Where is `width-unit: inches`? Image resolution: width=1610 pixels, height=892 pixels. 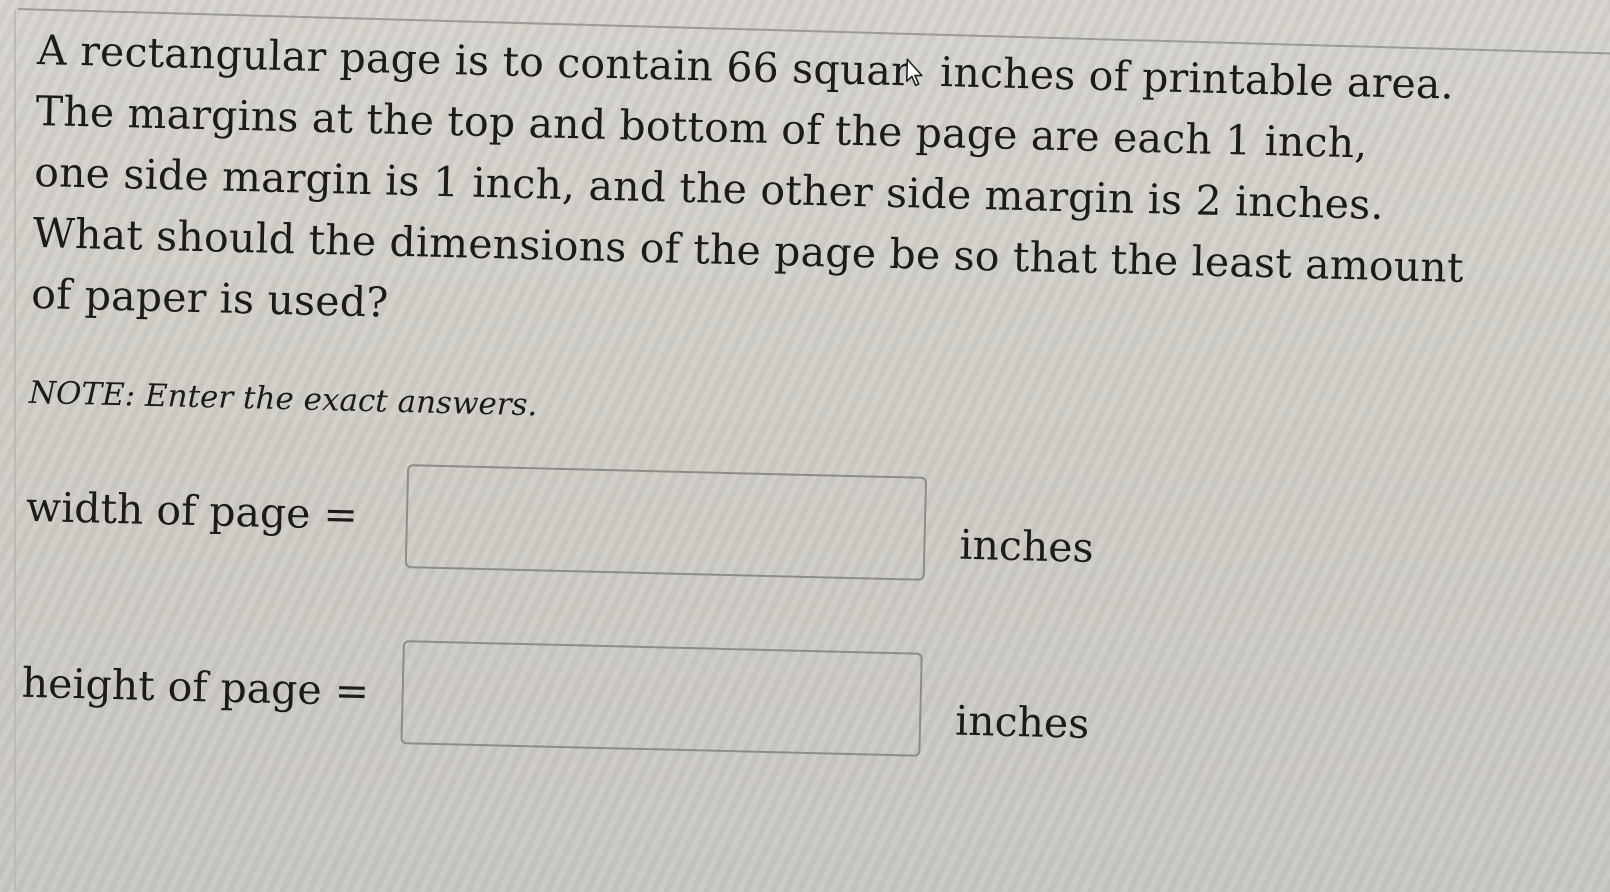
width-unit: inches is located at coordinates (1026, 546).